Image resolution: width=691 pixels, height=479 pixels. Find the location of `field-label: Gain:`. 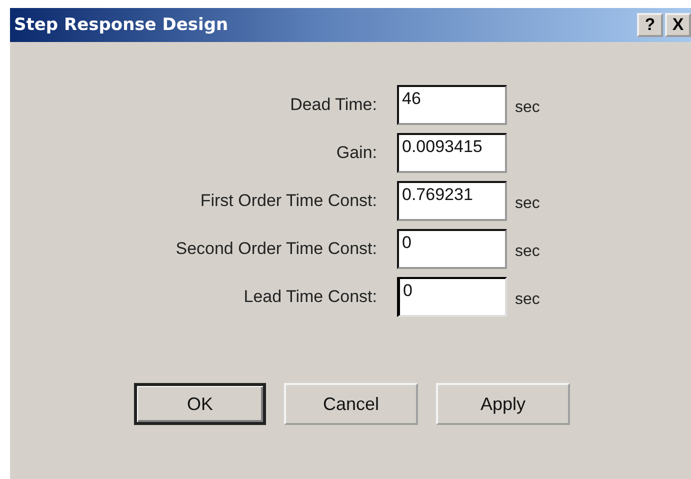

field-label: Gain: is located at coordinates (356, 153).